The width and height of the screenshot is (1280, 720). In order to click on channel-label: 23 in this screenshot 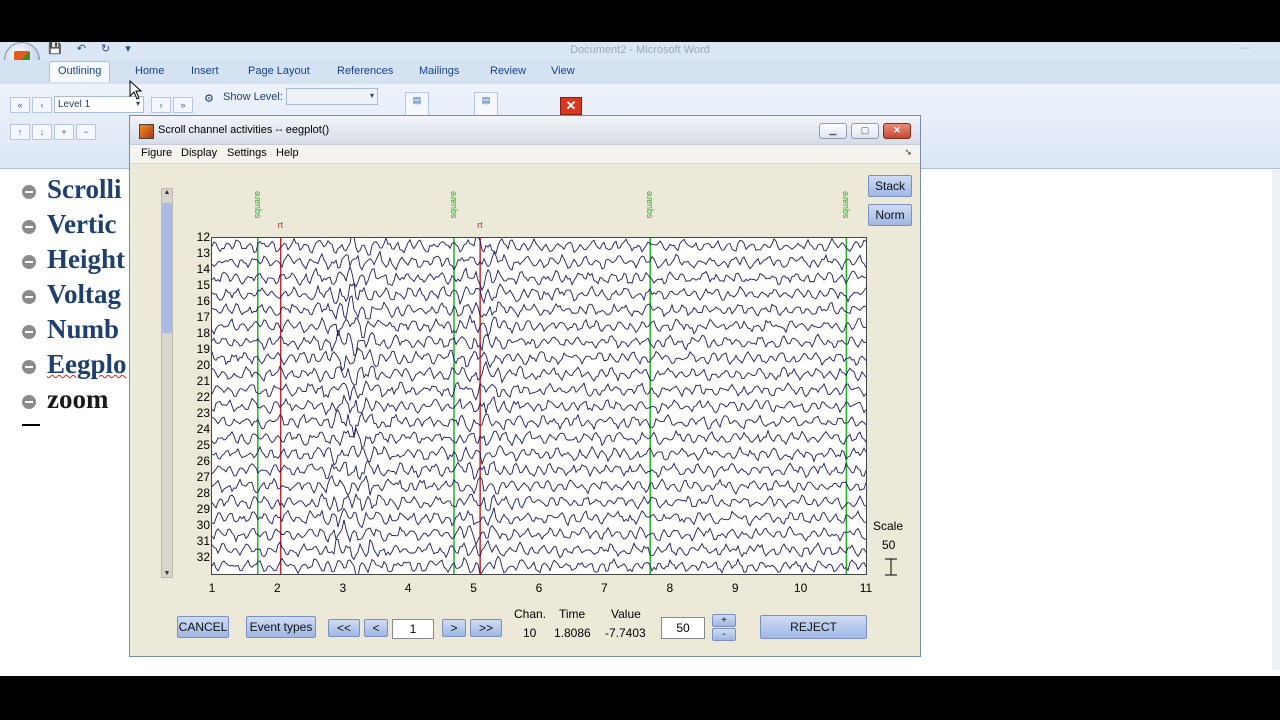, I will do `click(203, 413)`.